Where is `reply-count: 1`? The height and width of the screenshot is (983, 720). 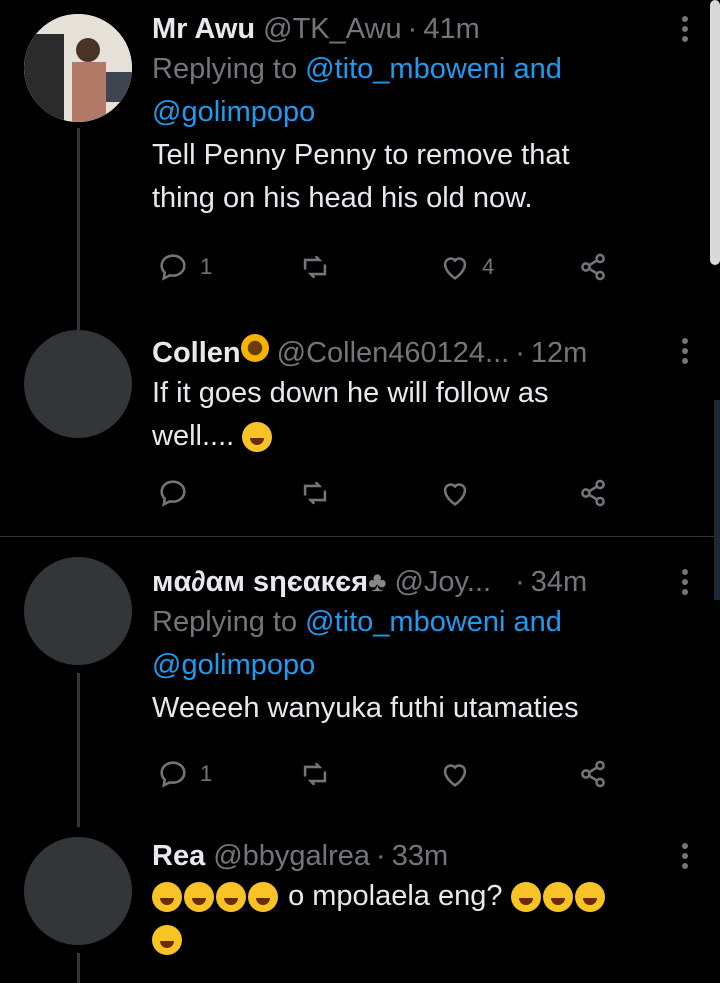
reply-count: 1 is located at coordinates (206, 266).